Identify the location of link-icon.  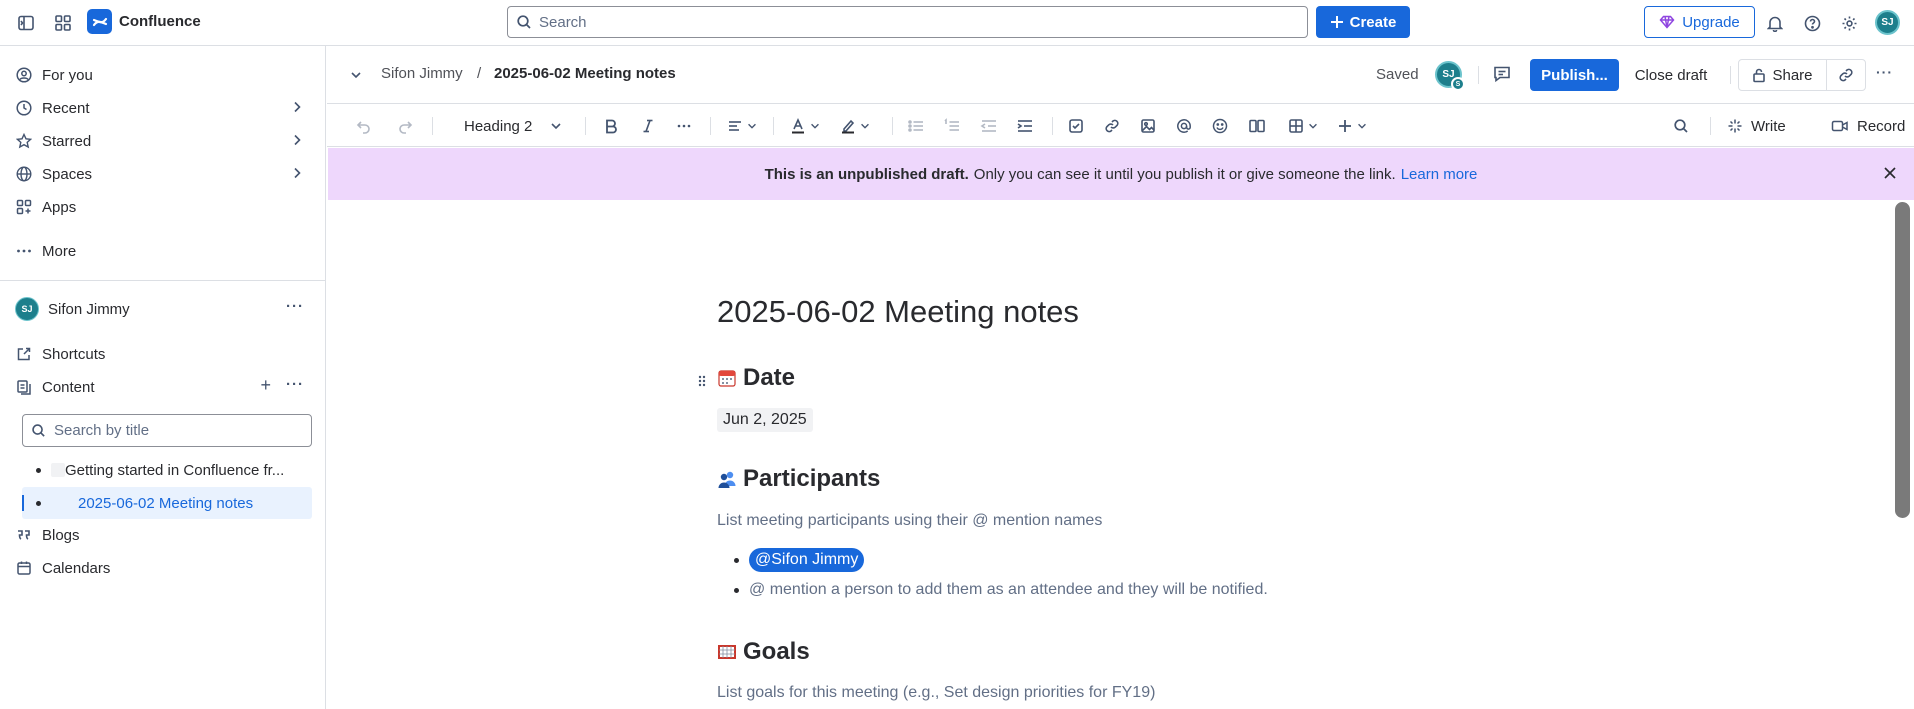
(1112, 126).